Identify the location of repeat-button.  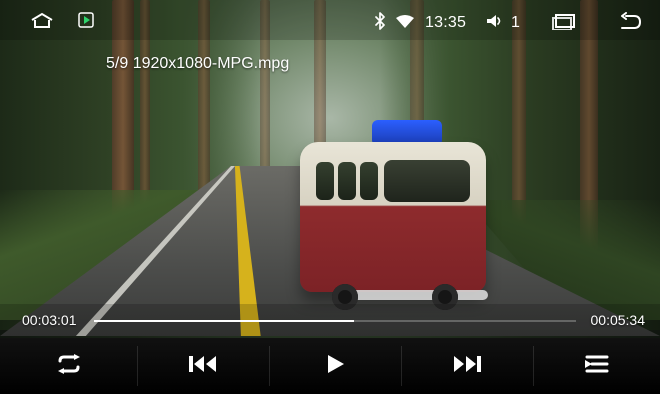
(68, 366).